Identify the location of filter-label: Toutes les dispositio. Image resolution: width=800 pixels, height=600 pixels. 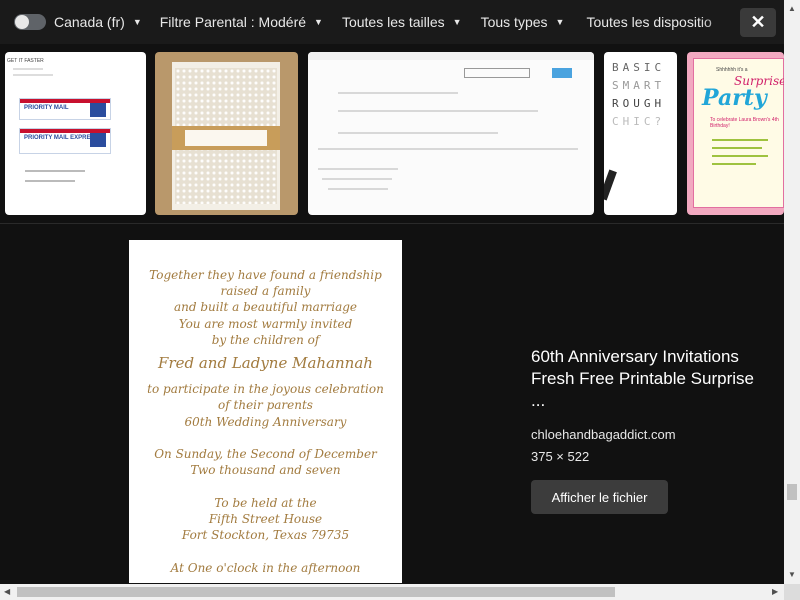
(649, 22).